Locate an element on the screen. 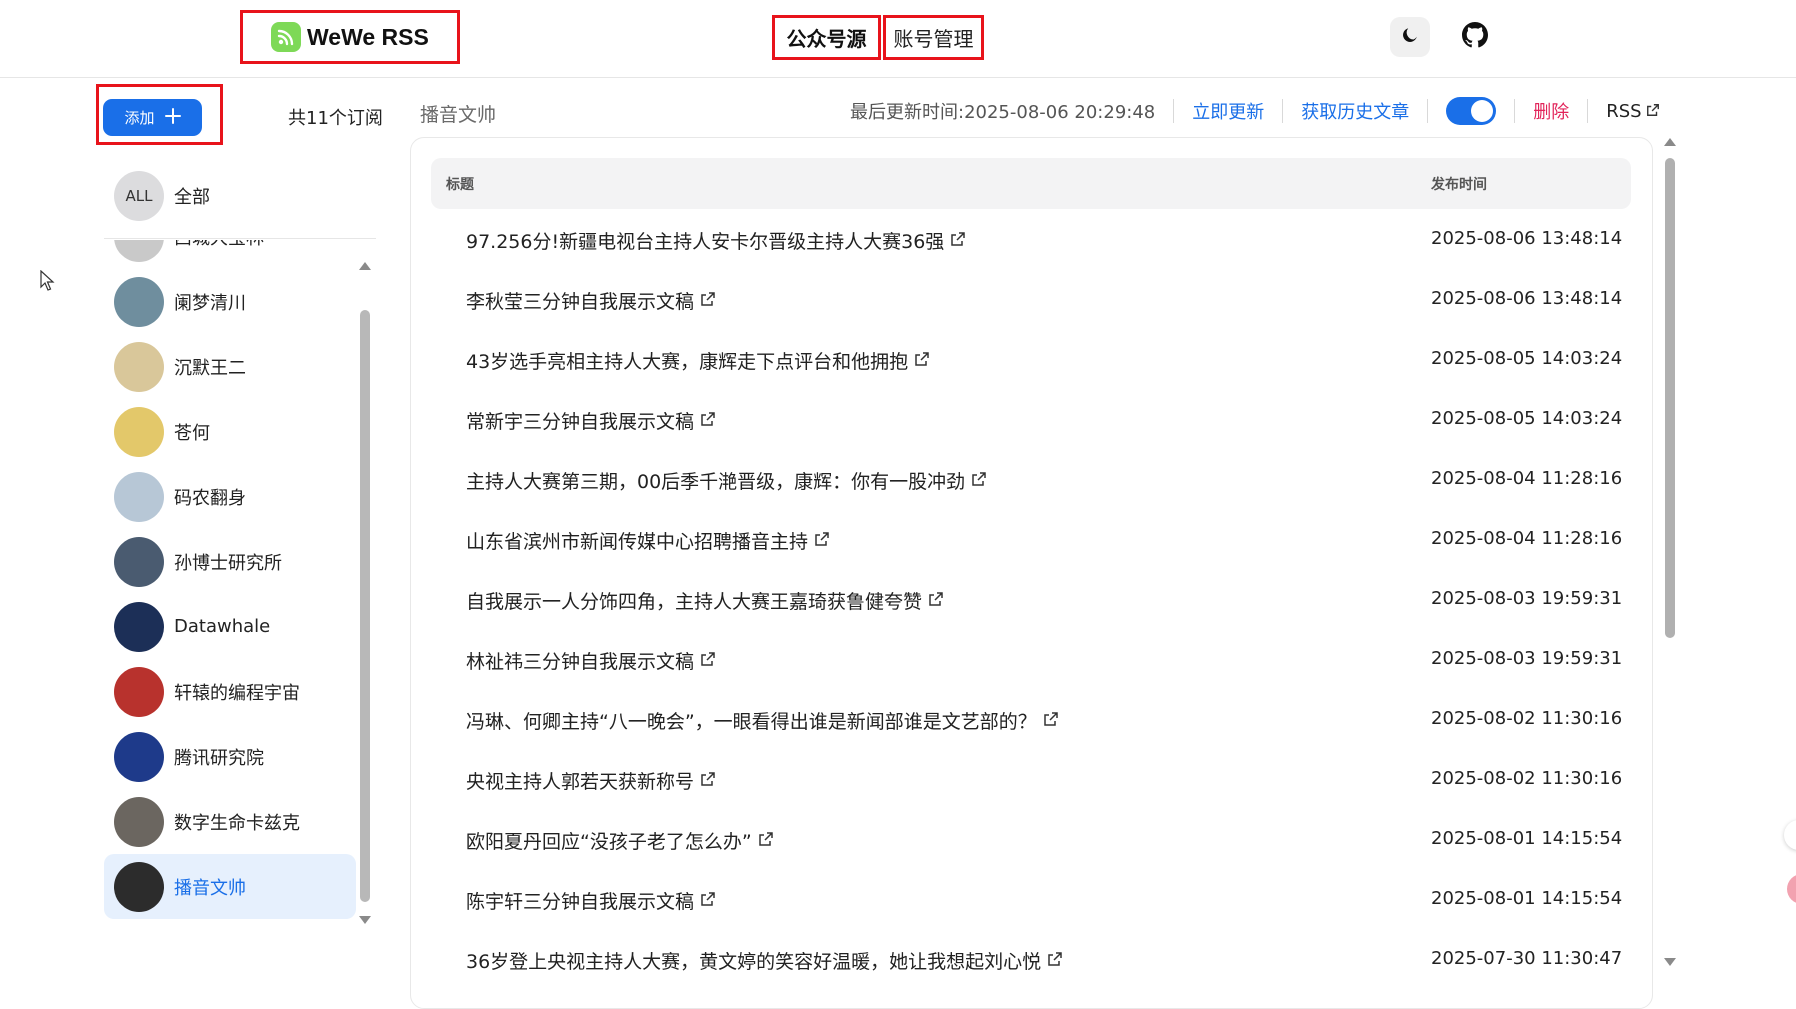 This screenshot has height=1009, width=1796. article-title-link: 林祉祎三分钟自我展示文稿 is located at coordinates (591, 660).